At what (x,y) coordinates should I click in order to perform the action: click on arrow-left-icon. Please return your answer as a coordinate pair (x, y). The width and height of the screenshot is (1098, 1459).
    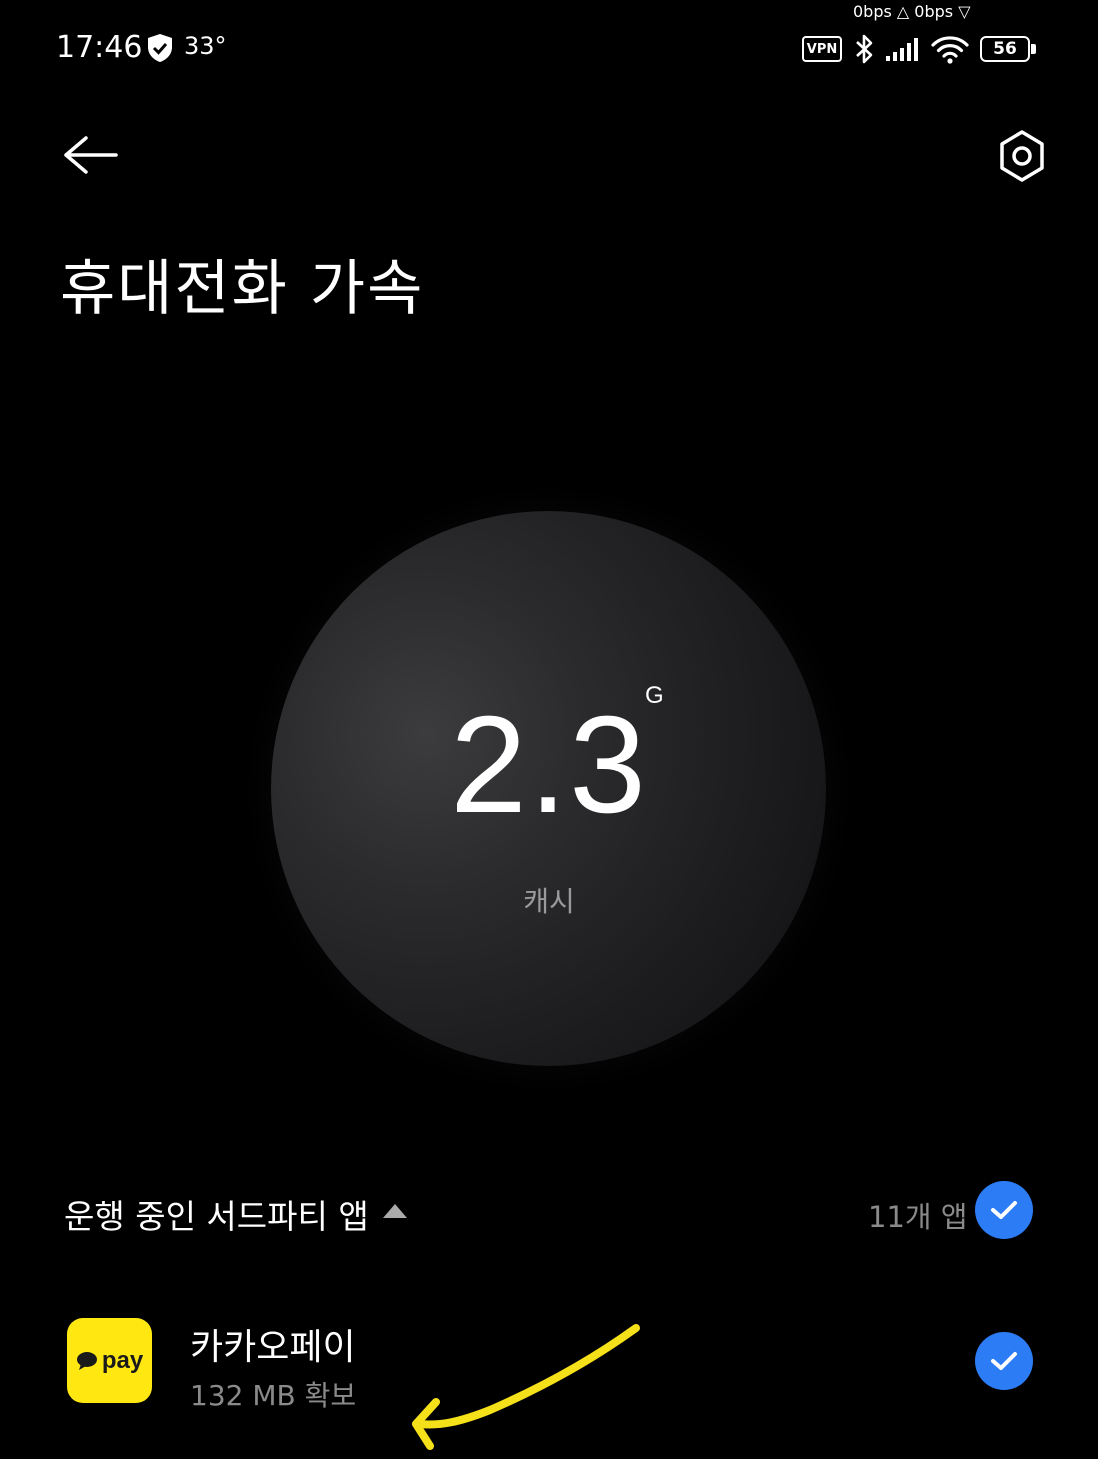
    Looking at the image, I should click on (92, 155).